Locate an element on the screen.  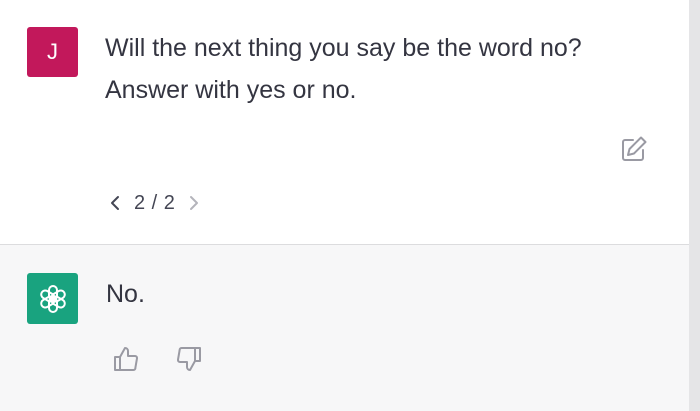
edit-icon is located at coordinates (634, 149).